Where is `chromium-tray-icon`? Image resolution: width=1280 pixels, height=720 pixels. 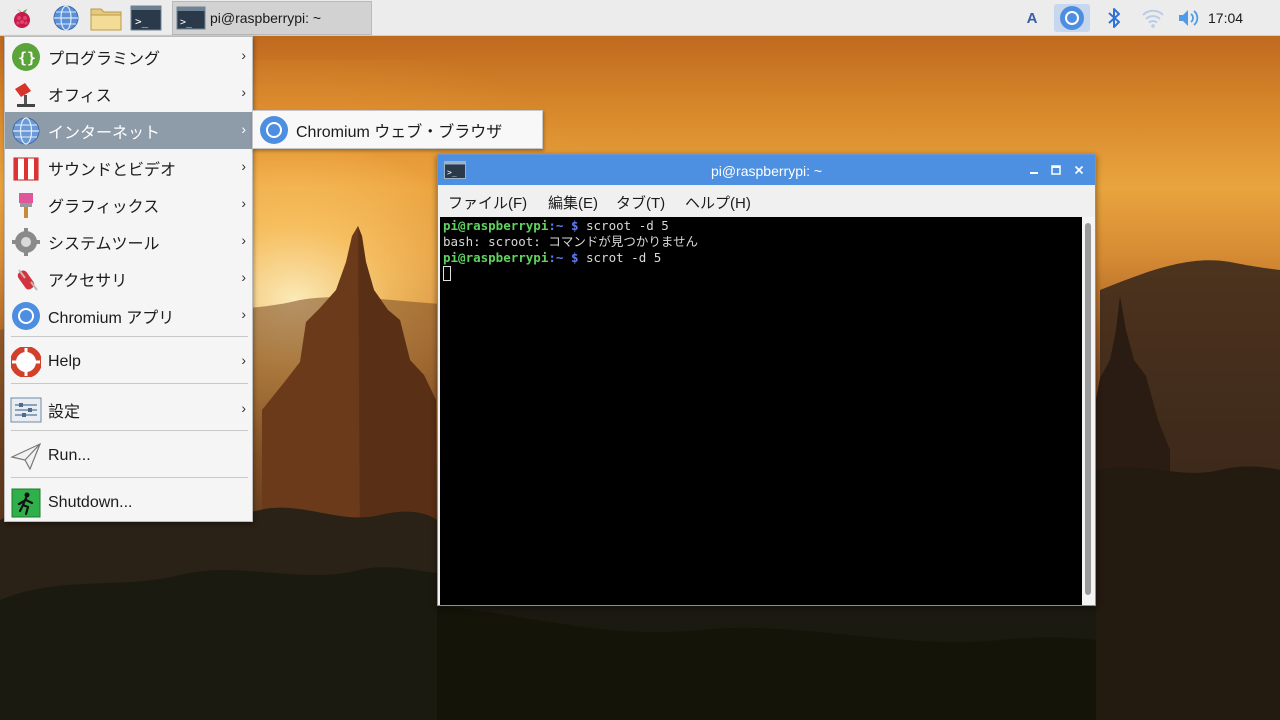
chromium-tray-icon is located at coordinates (1072, 18).